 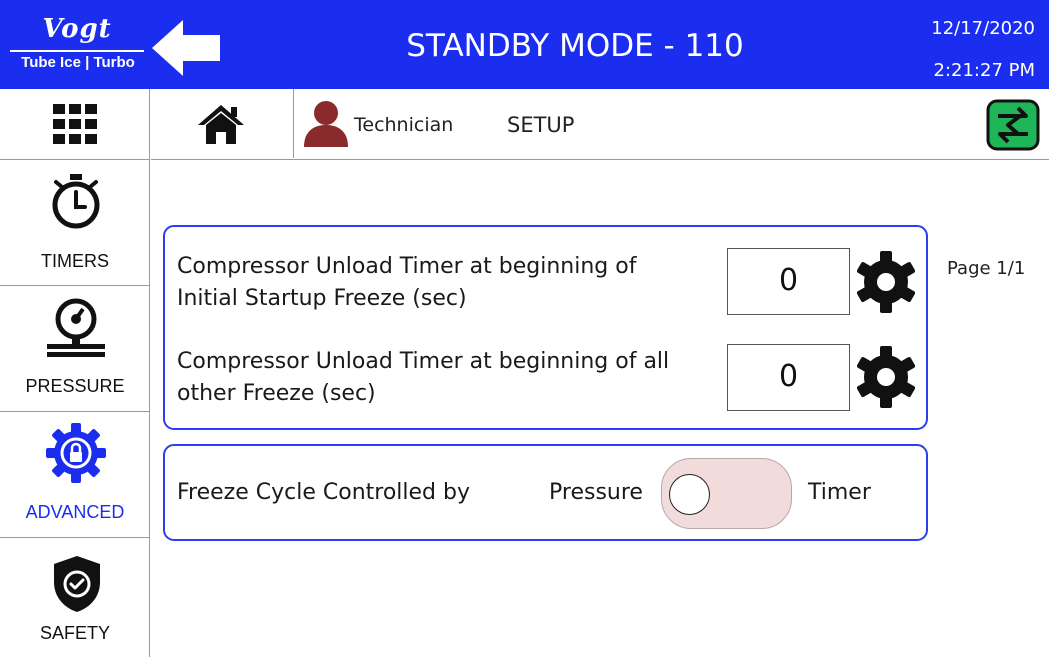 I want to click on sidebar-item-label: SAFETY, so click(x=74, y=633).